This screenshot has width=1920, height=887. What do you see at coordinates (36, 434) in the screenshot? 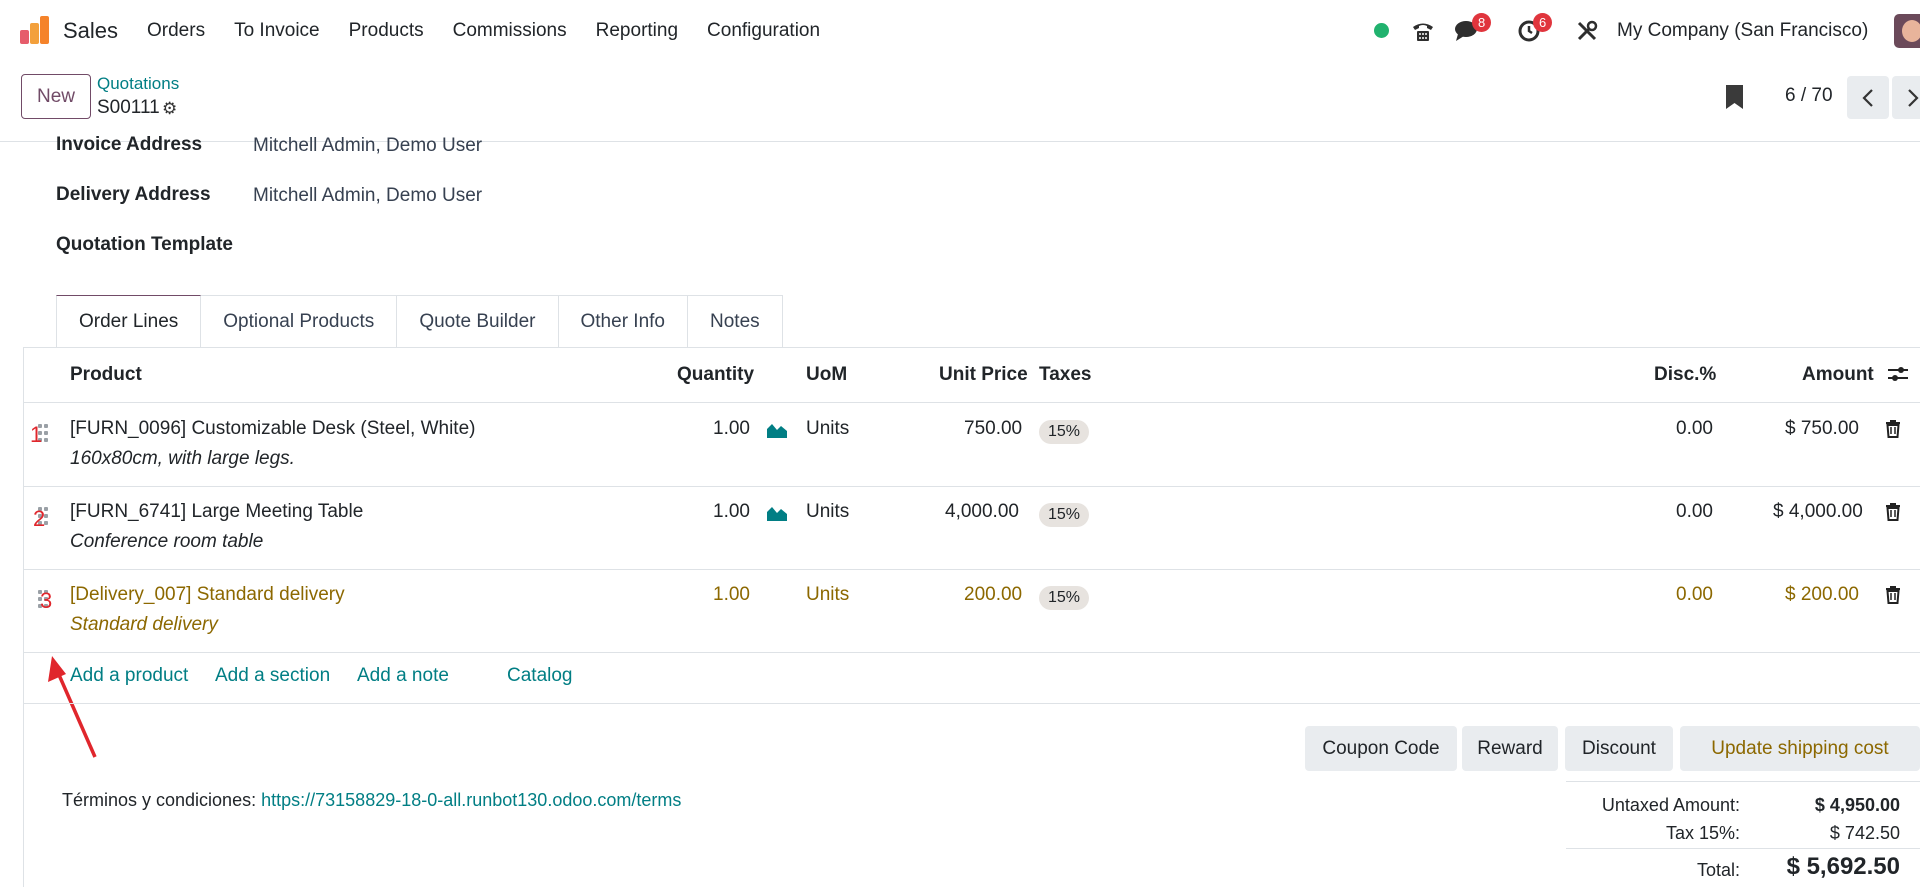
I see `annotation-number-1: 1` at bounding box center [36, 434].